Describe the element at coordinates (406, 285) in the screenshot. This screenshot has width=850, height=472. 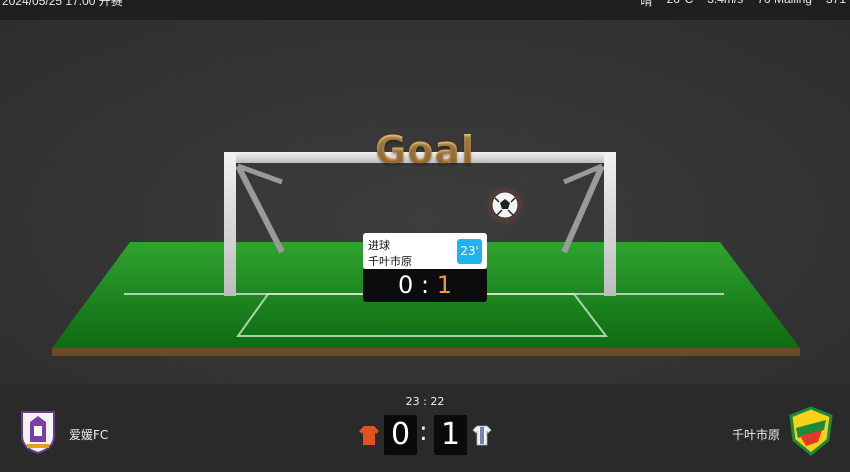
I see `event-home-score: 0` at that location.